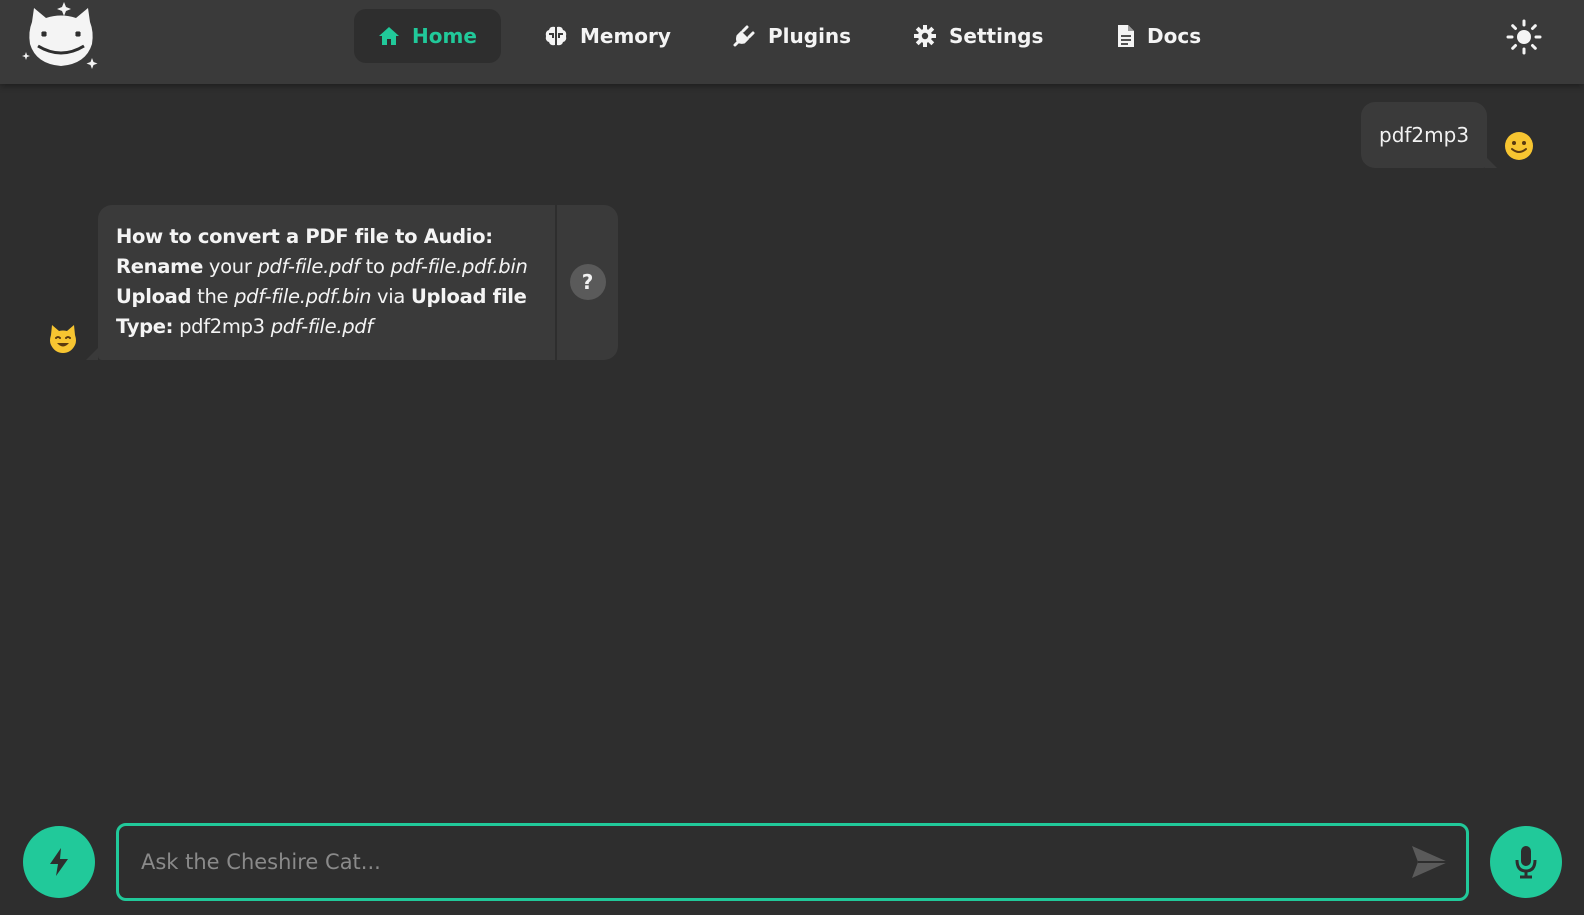  I want to click on chat-input-container, so click(792, 862).